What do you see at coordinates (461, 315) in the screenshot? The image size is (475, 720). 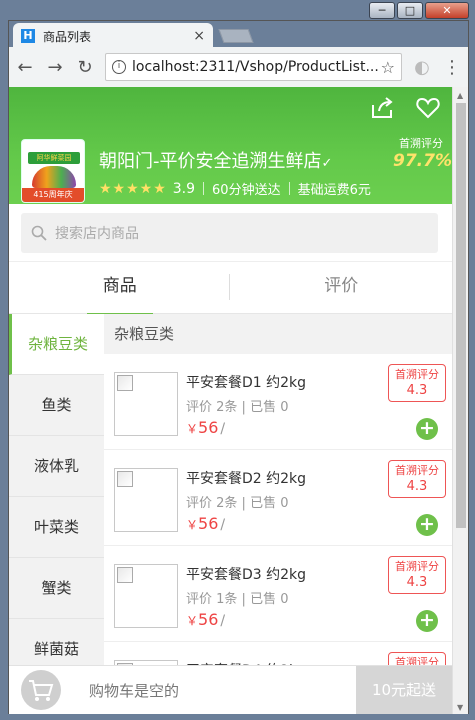 I see `scrollbar-thumb` at bounding box center [461, 315].